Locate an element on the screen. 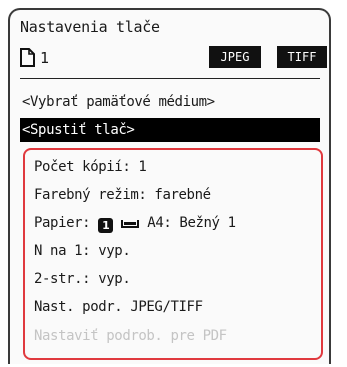 Image resolution: width=347 pixels, height=367 pixels. two-sided-setting: 2-str.: vyp. is located at coordinates (82, 279).